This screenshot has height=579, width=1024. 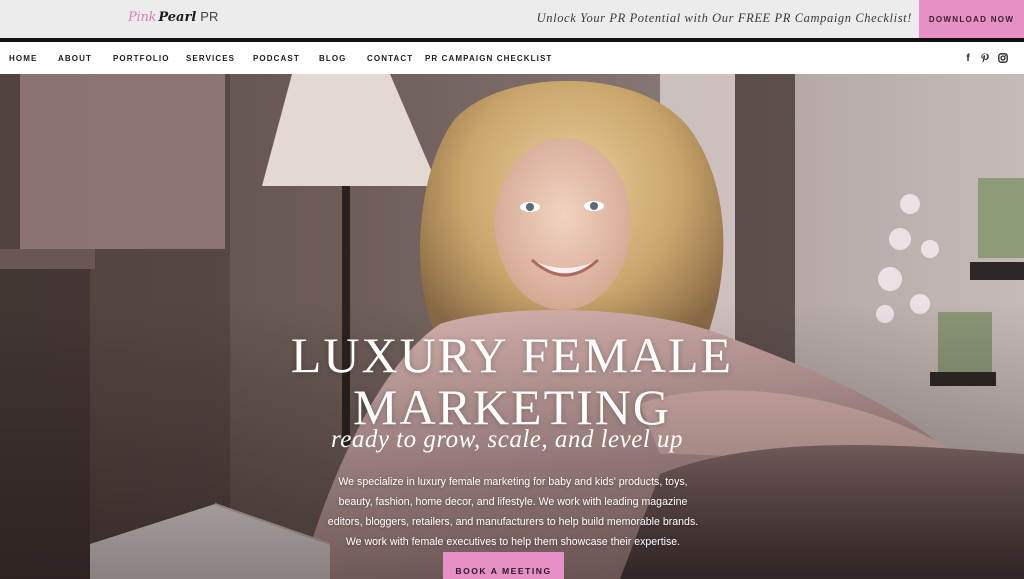 What do you see at coordinates (1003, 58) in the screenshot?
I see `instagram-icon` at bounding box center [1003, 58].